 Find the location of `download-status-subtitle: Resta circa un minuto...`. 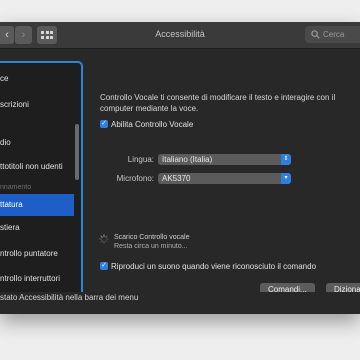

download-status-subtitle: Resta circa un minuto... is located at coordinates (151, 246).